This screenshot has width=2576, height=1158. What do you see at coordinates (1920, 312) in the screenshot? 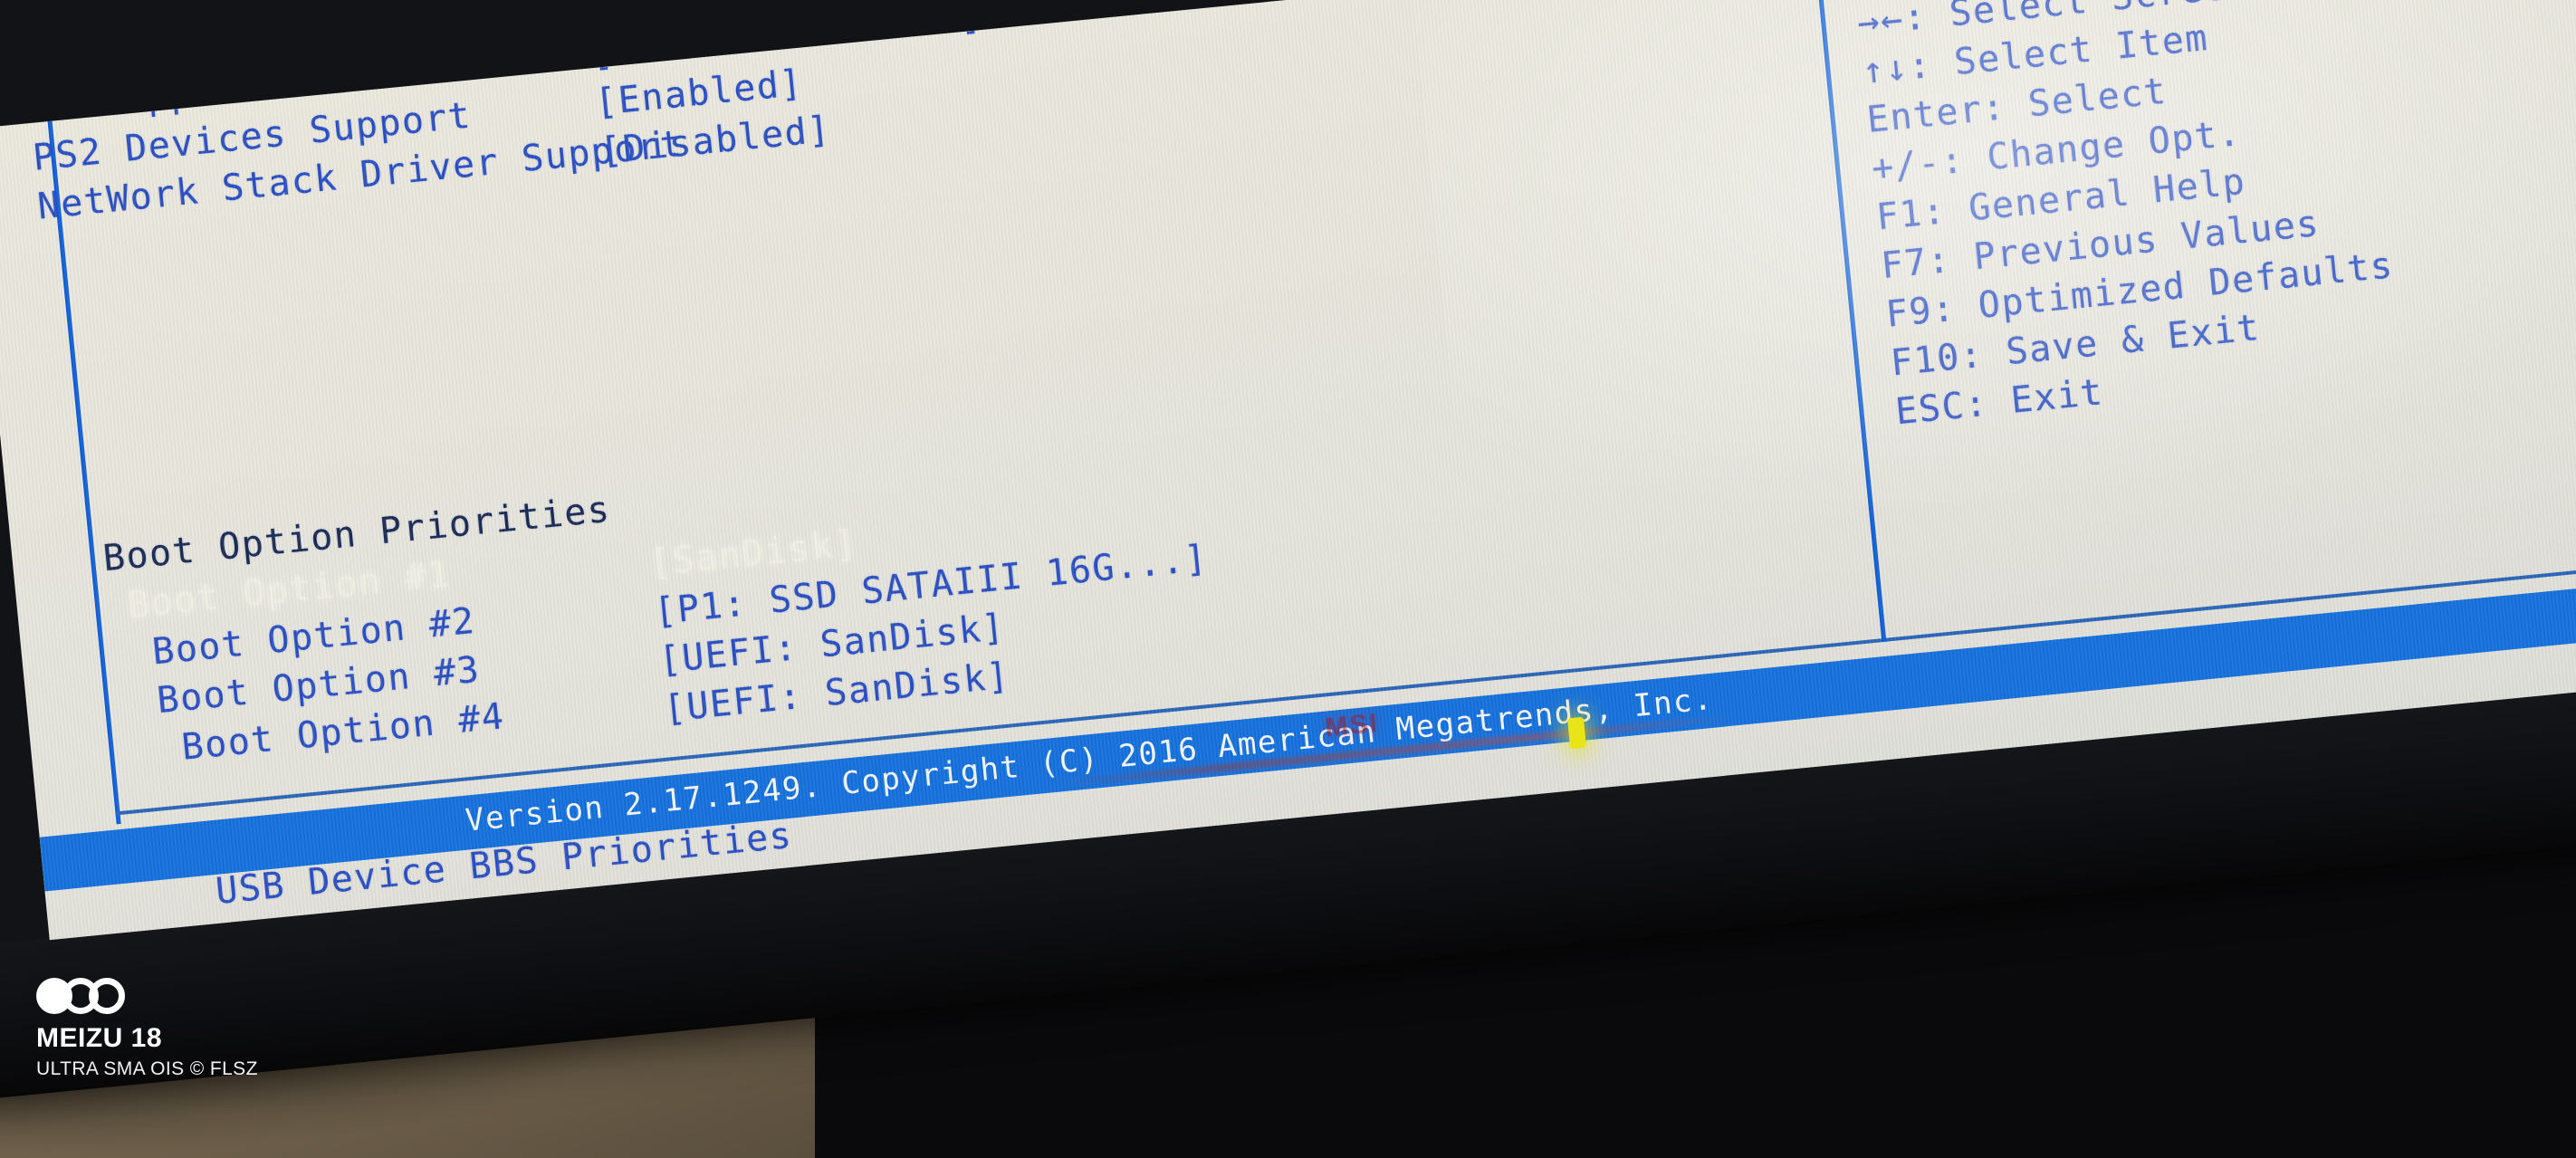
I see `help-key-label-f9: F9:` at bounding box center [1920, 312].